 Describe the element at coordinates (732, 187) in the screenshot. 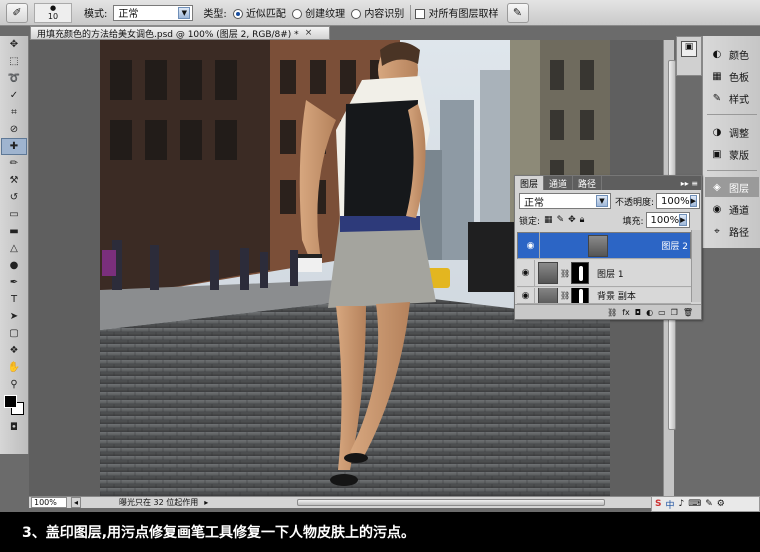

I see `dock-item-layers: ◈ 图层` at that location.